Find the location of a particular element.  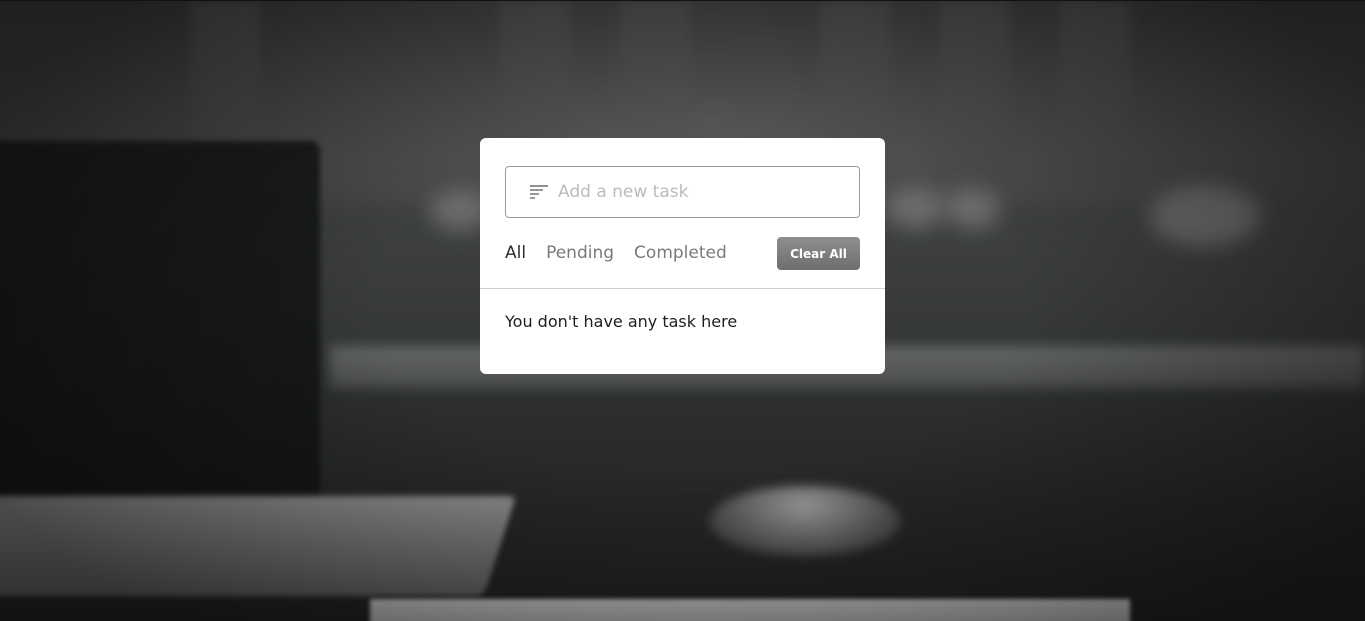

filter-tab-completed: Completed is located at coordinates (680, 253).